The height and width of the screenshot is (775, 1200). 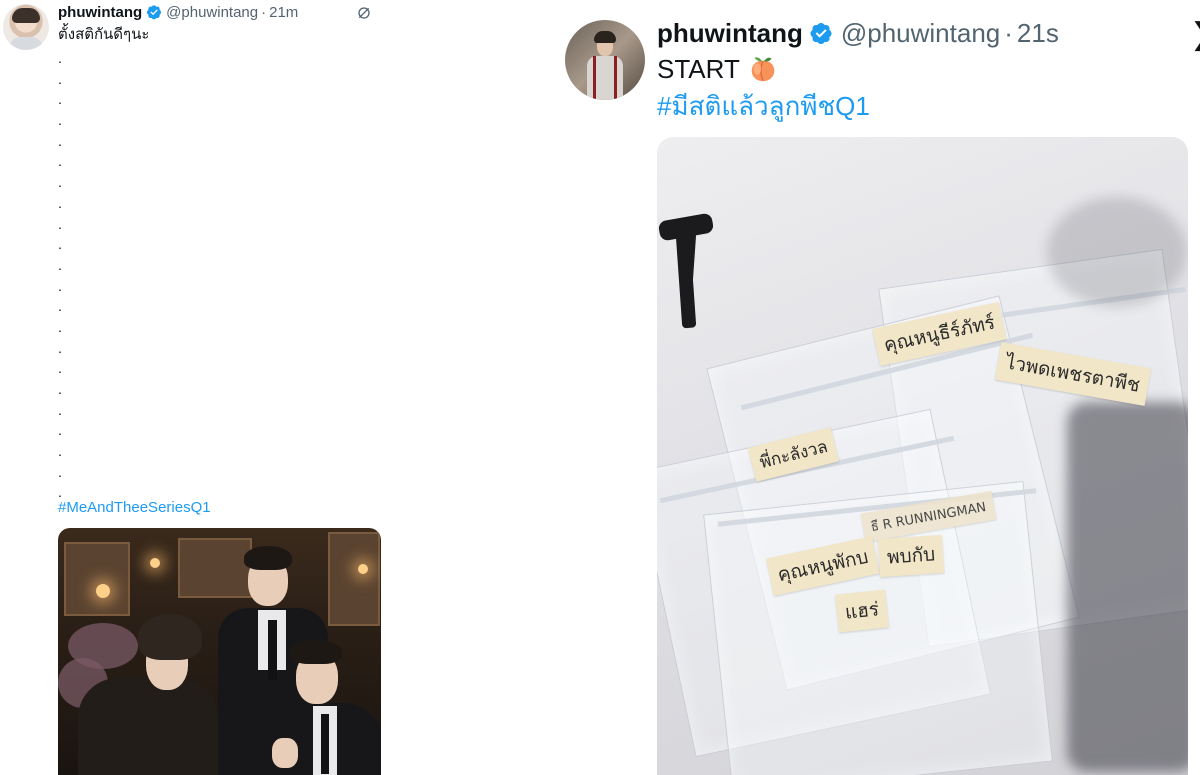 I want to click on right-tweet-header: phuwintang @phuwintang · 21s, so click(x=858, y=33).